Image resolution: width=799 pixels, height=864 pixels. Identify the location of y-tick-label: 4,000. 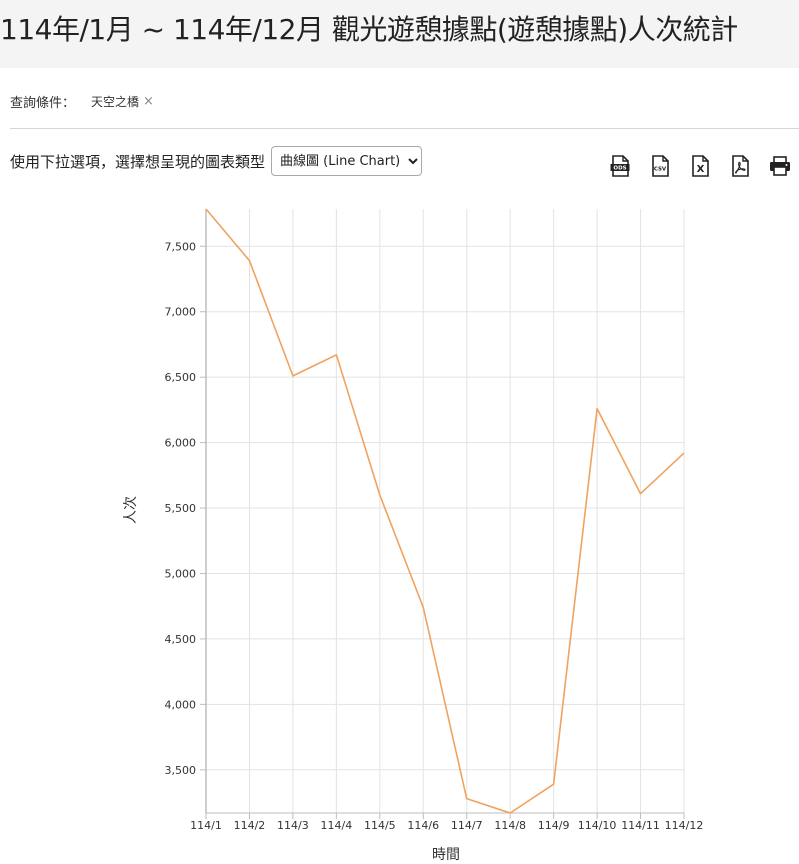
(181, 704).